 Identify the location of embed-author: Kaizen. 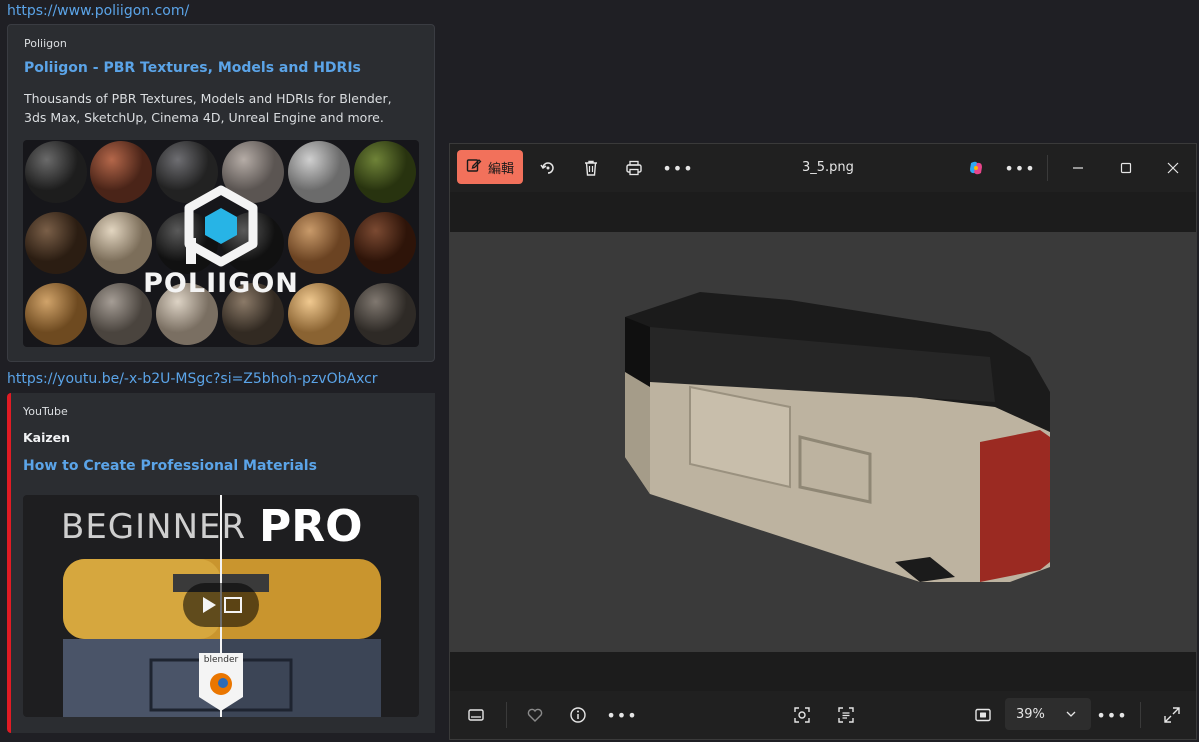
(46, 437).